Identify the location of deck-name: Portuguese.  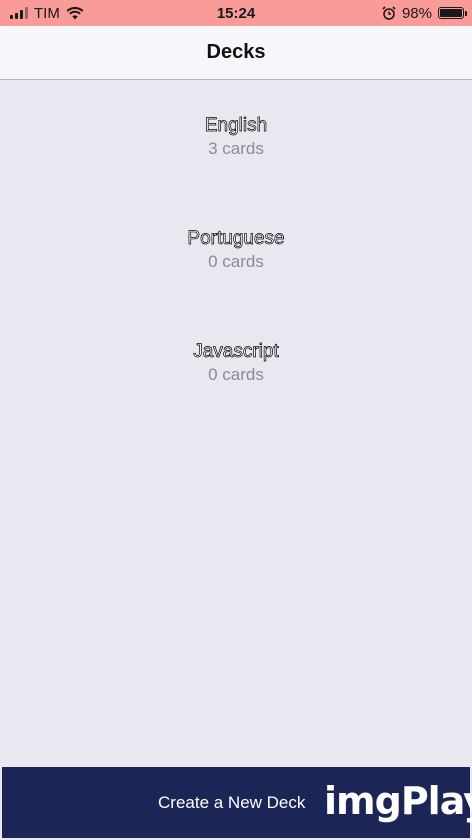
(236, 239).